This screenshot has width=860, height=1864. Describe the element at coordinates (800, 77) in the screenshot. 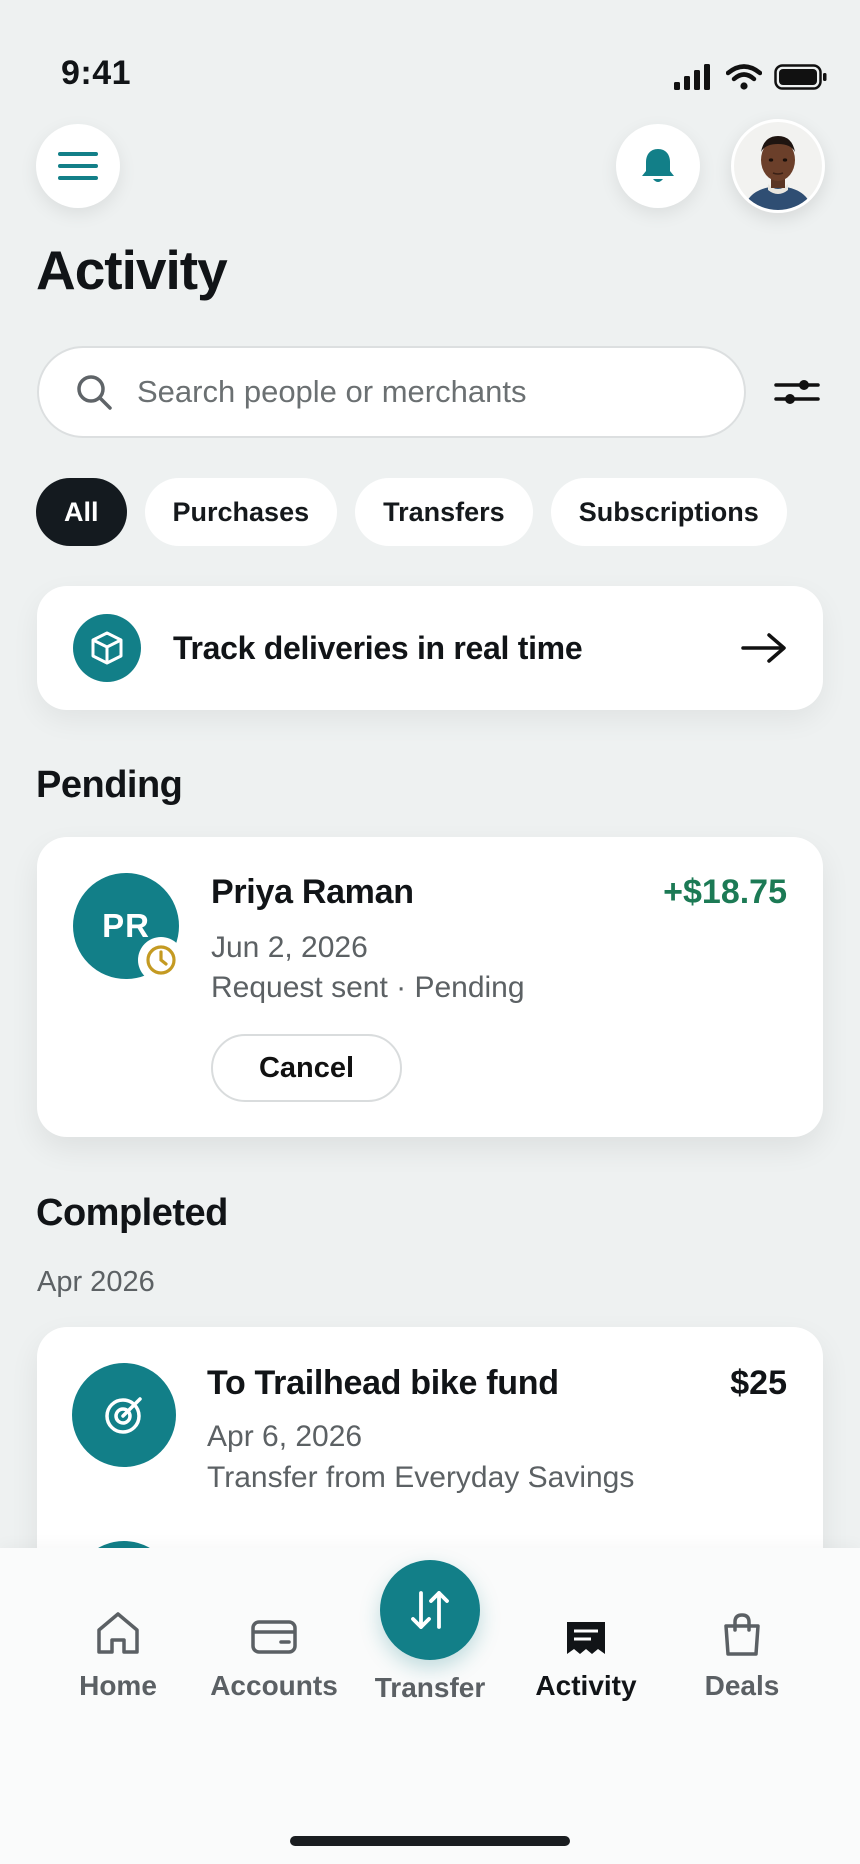

I see `battery-icon` at that location.